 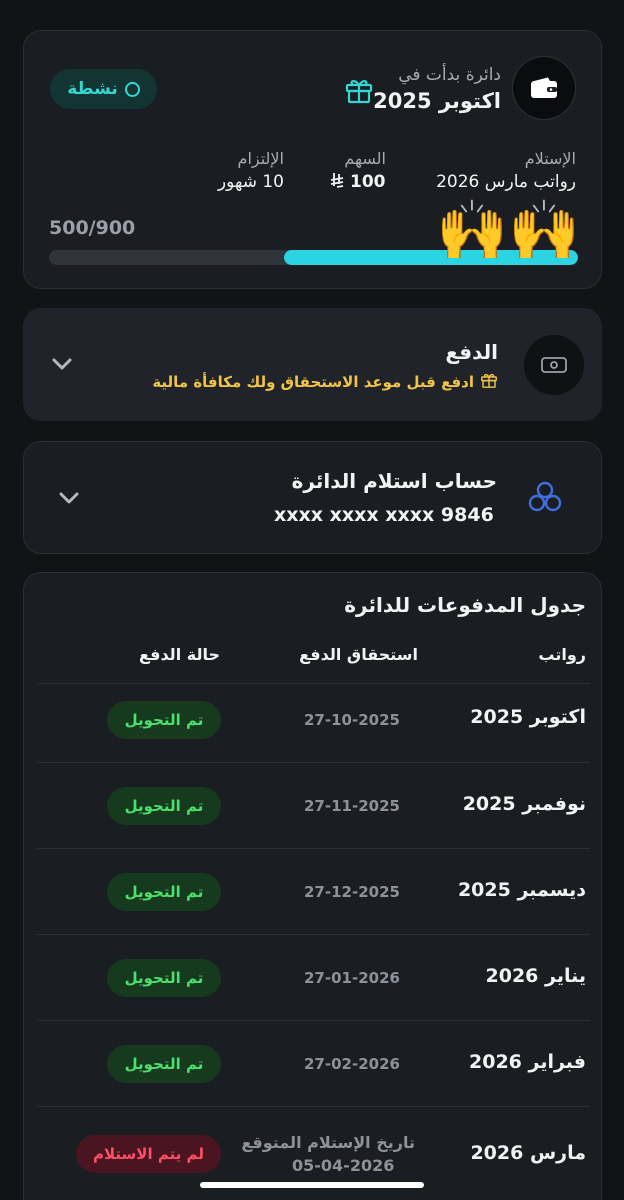 I want to click on bank-logo-icon, so click(x=545, y=499).